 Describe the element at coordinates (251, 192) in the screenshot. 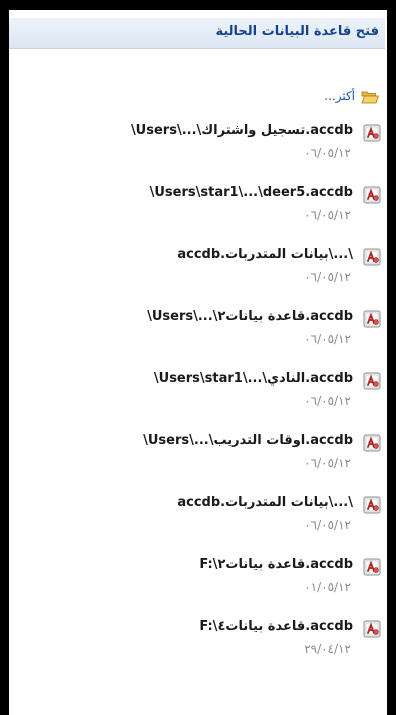

I see `recent-file-path: \Users\star1\...\deer5.accdb` at that location.